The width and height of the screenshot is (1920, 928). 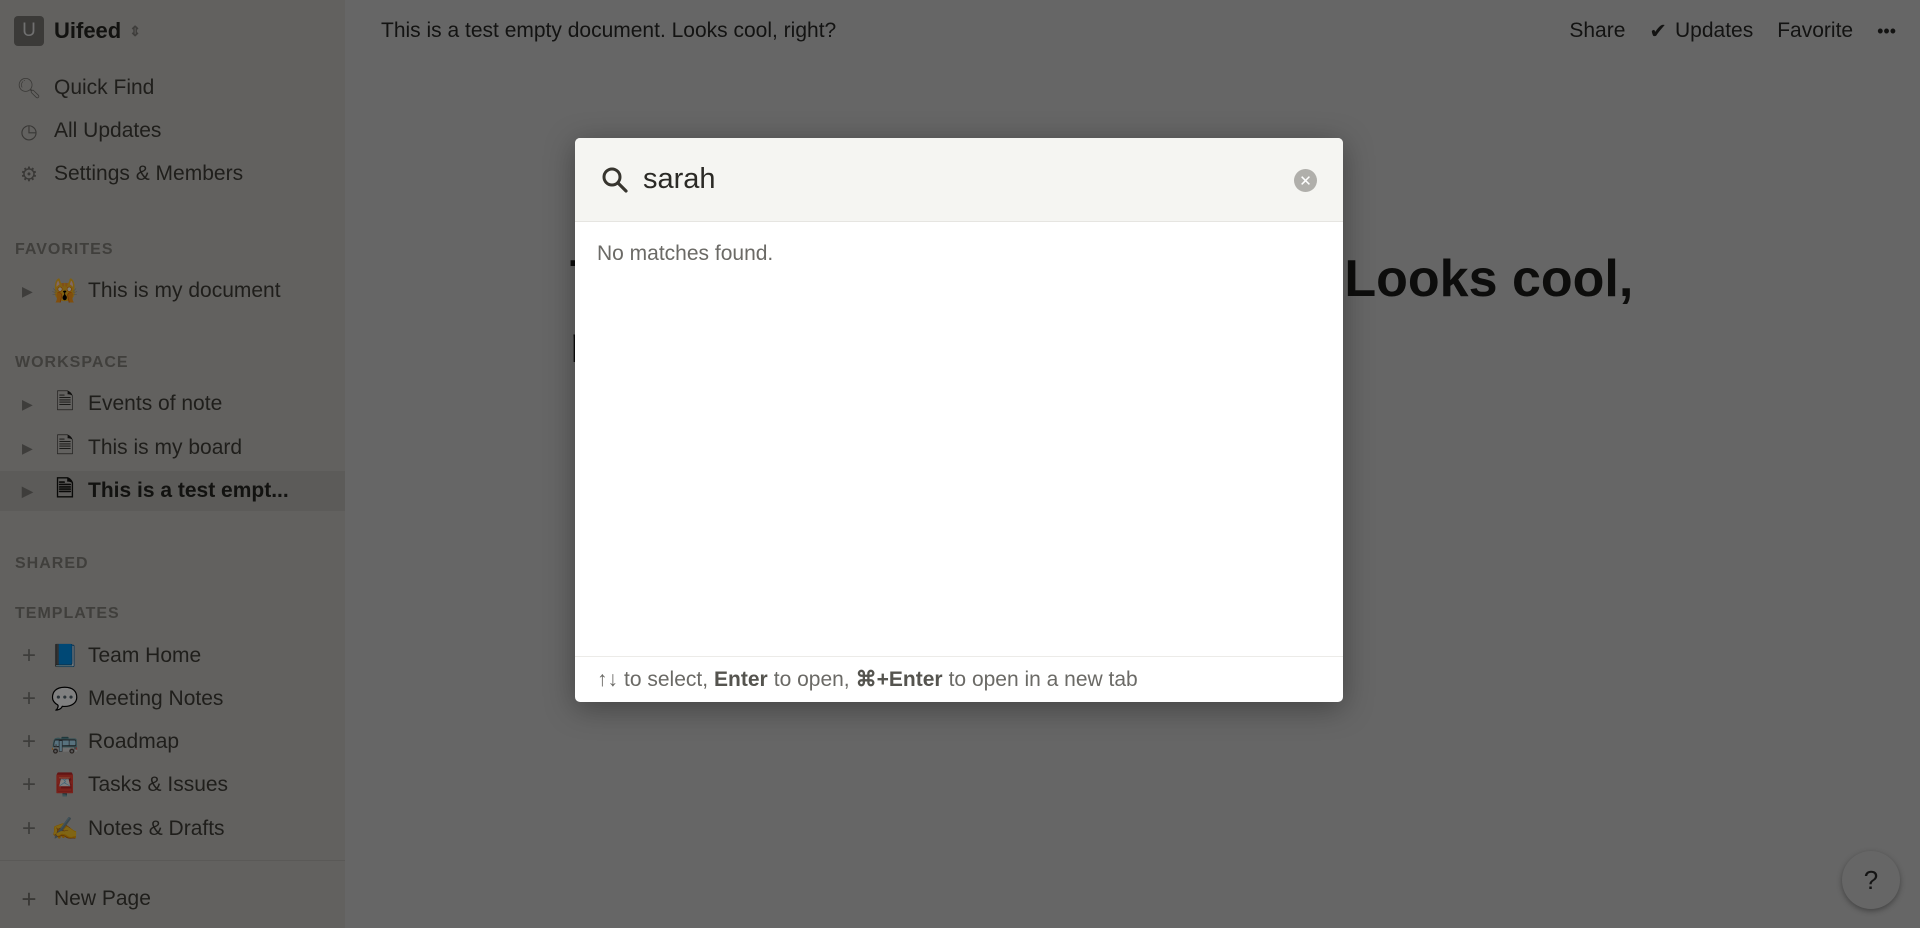 I want to click on workspace-switcher: U Uifeed ⇕, so click(x=77, y=31).